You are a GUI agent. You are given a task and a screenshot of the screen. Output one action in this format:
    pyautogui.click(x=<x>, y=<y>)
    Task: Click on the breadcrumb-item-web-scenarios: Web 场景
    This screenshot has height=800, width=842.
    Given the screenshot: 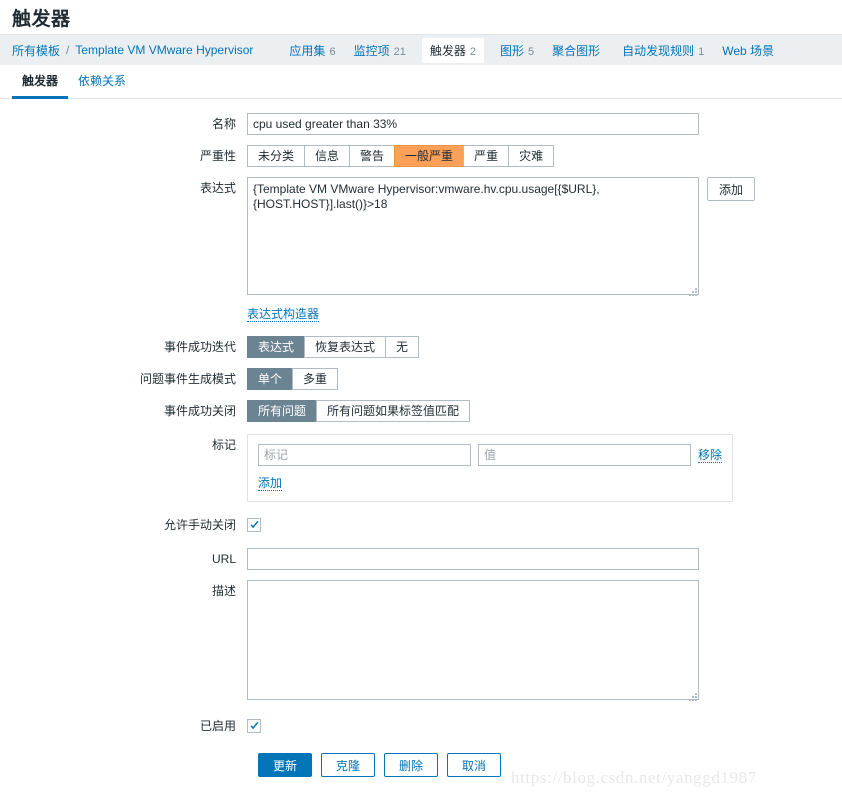 What is the action you would take?
    pyautogui.click(x=750, y=50)
    